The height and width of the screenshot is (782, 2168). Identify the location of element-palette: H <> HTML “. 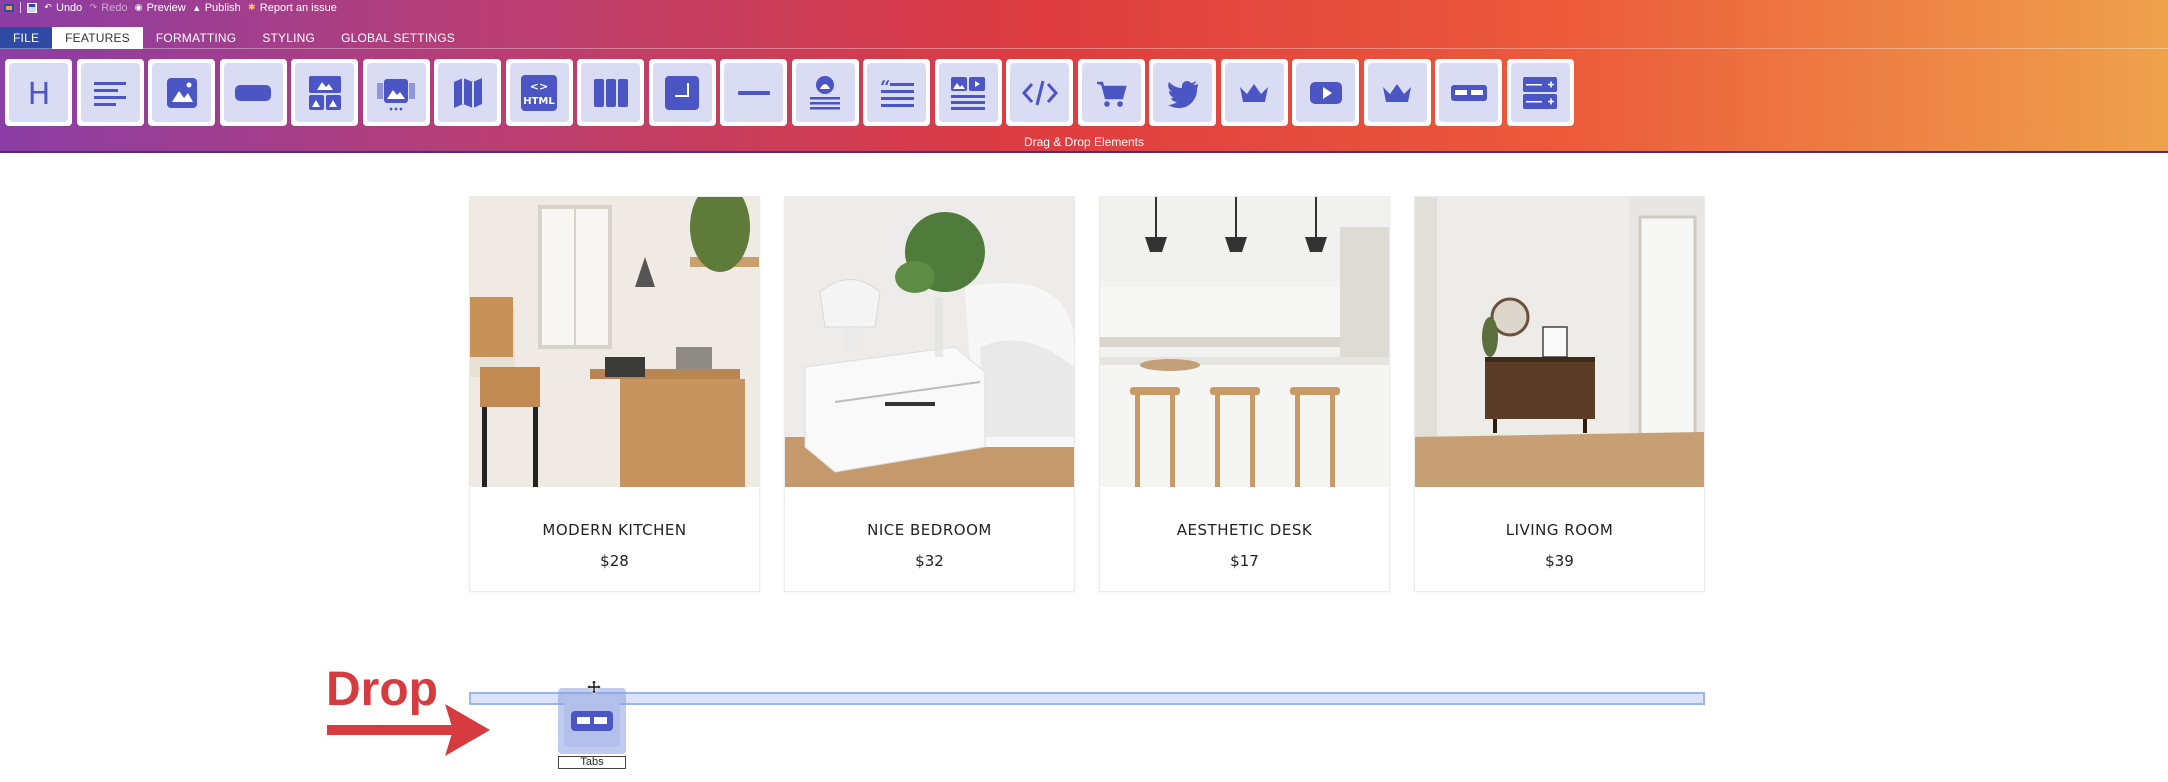
(789, 92).